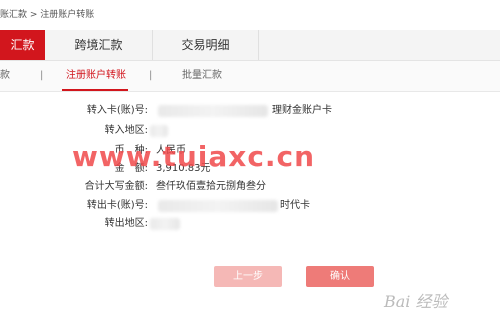  I want to click on form-row-to-card: 转入卡(账)号: 理财金账户卡, so click(250, 111).